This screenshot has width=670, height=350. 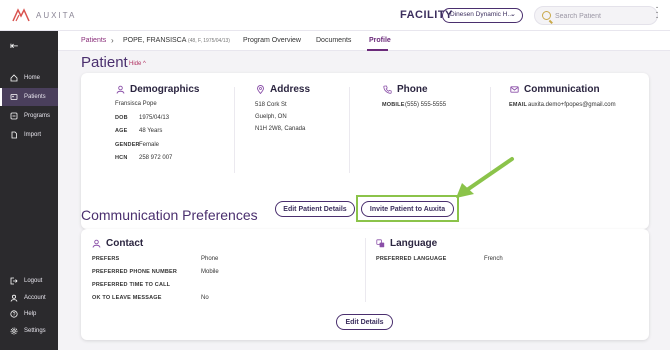 I want to click on ok-to-leave-message-label: OK TO LEAVE MESSAGE, so click(x=127, y=298).